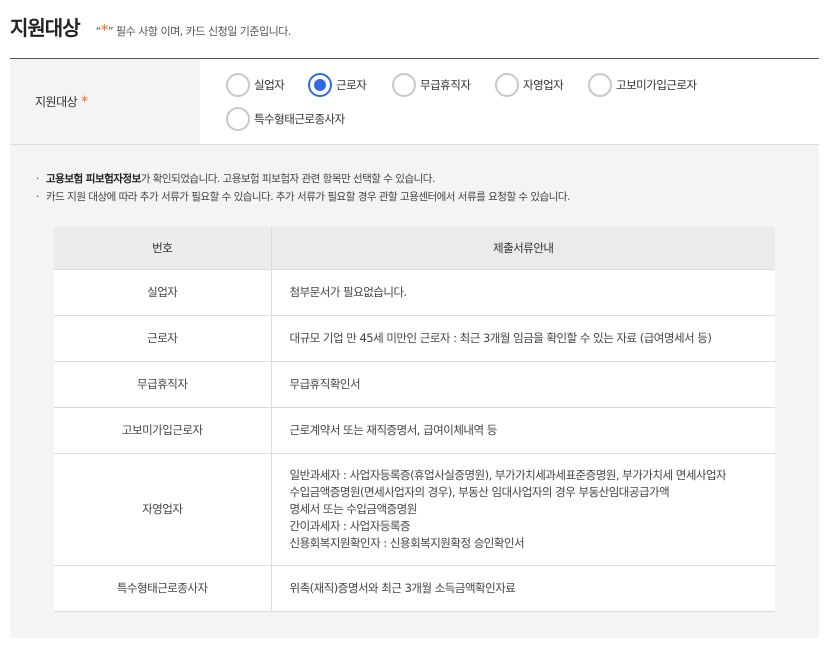 The height and width of the screenshot is (655, 829). I want to click on page-title: 지원대상, so click(45, 28).